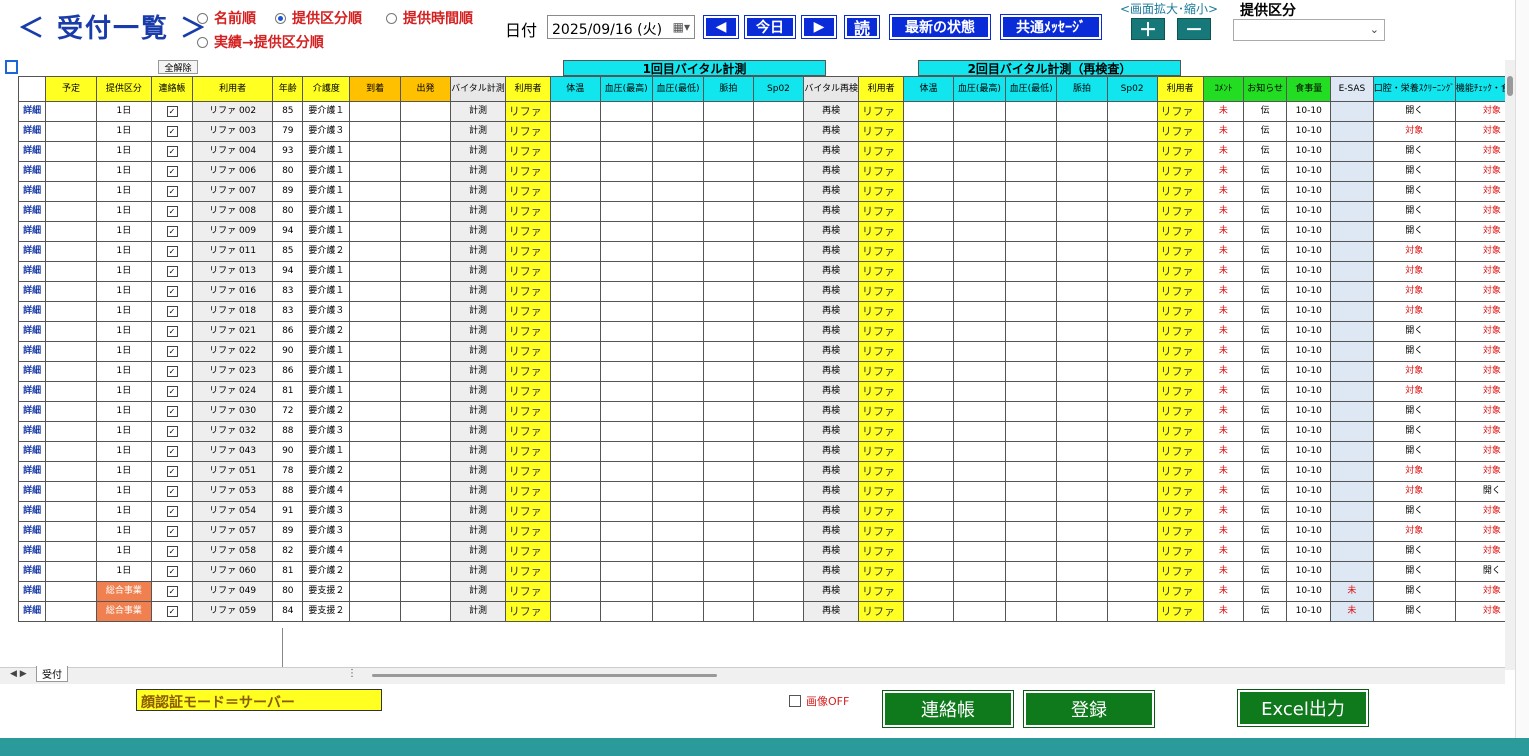 The height and width of the screenshot is (756, 1529). I want to click on column-header: 食事量, so click(1309, 89).